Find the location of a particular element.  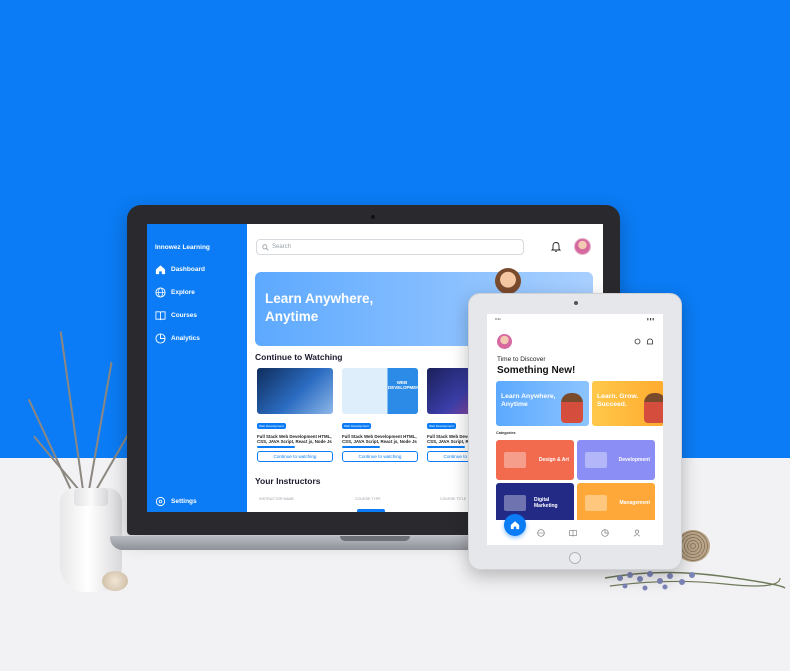

sidebar-item-settings: Settings is located at coordinates (176, 501).